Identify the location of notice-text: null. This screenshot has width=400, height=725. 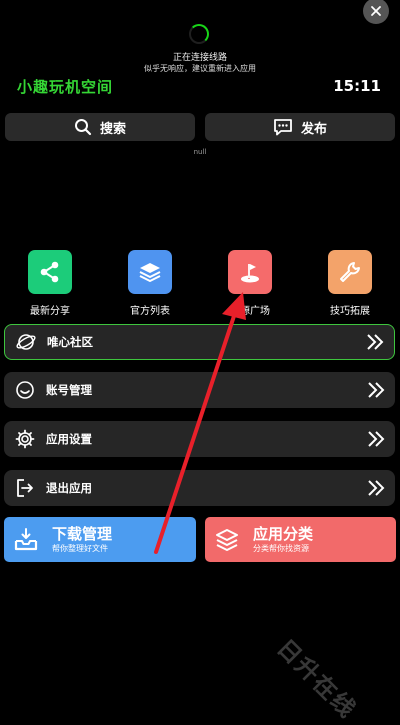
(200, 152).